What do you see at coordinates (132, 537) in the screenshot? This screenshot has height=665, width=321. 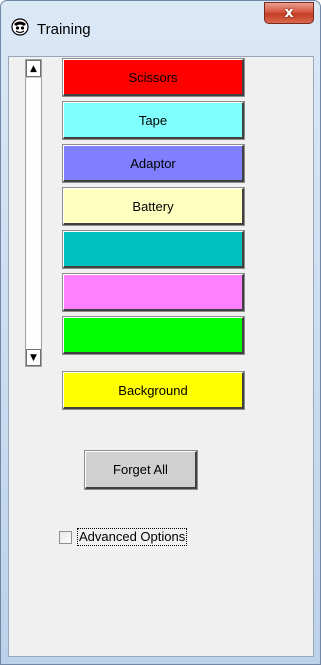 I see `advanced-options-label: Advanced Options` at bounding box center [132, 537].